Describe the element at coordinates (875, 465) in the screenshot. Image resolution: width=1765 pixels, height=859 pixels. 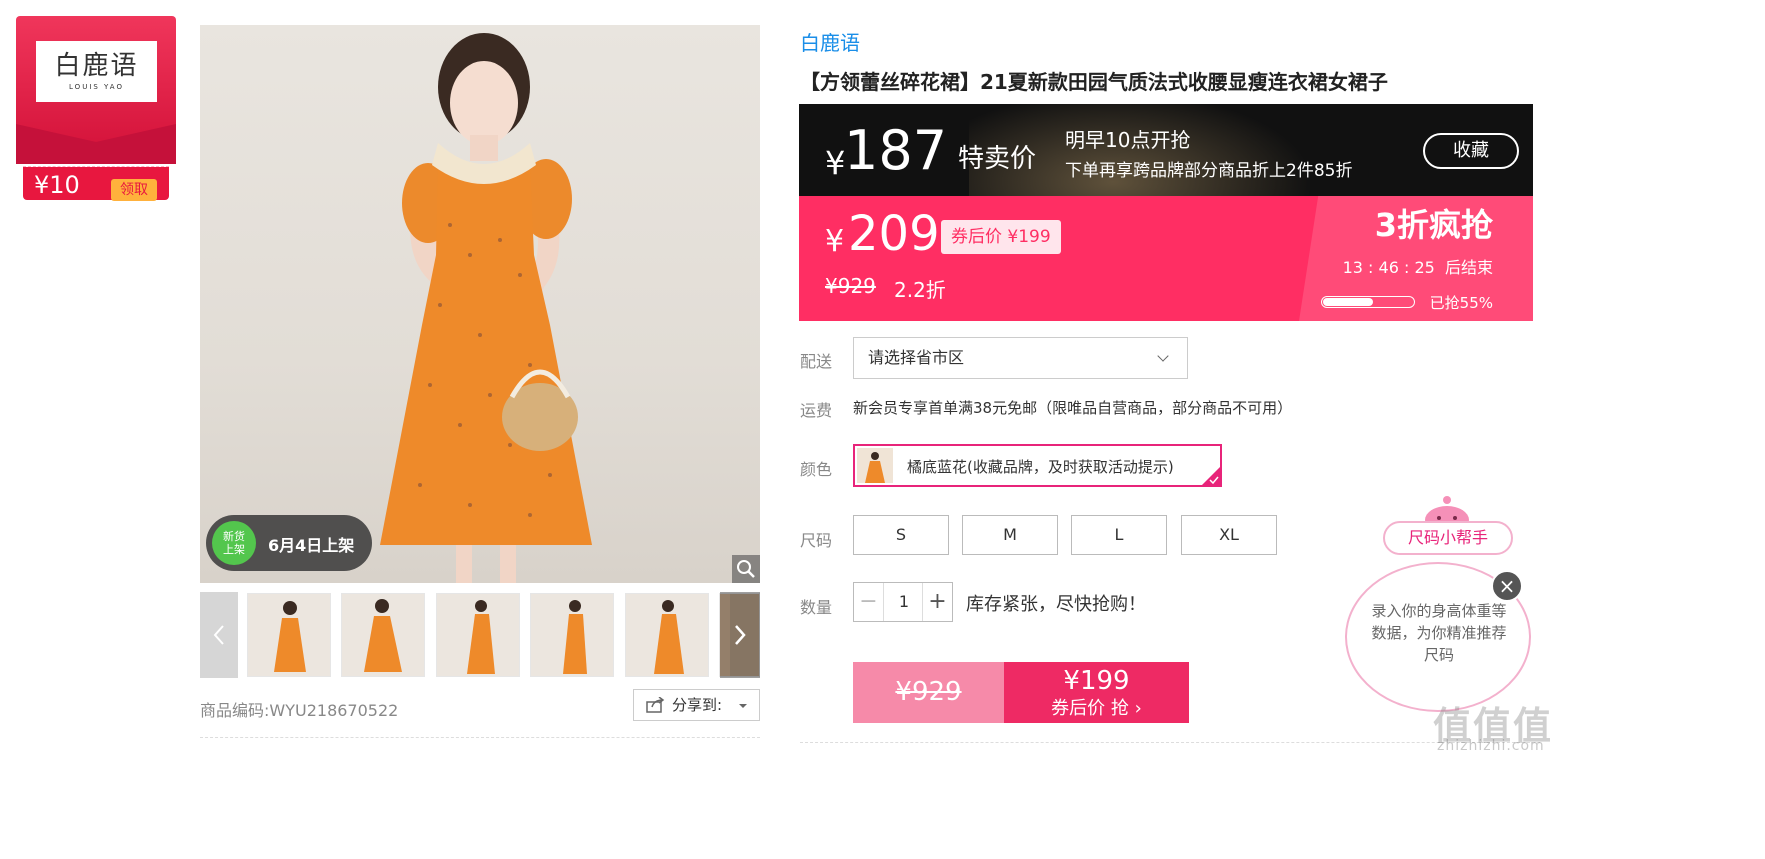
I see `color-swatch-image` at that location.